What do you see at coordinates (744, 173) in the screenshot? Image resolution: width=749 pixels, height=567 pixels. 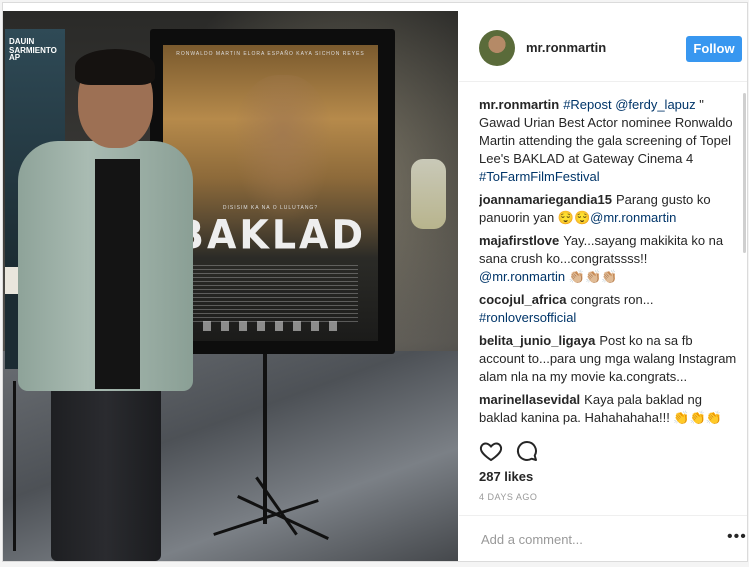 I see `comments-scrollbar` at bounding box center [744, 173].